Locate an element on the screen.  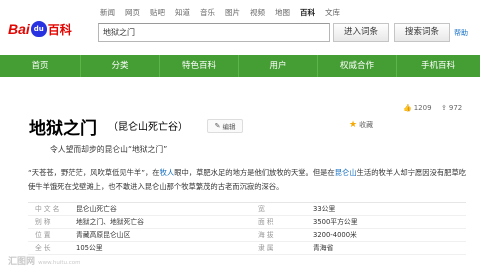
info-row: 全长 105公里 隶属 青海省 is located at coordinates (247, 248).